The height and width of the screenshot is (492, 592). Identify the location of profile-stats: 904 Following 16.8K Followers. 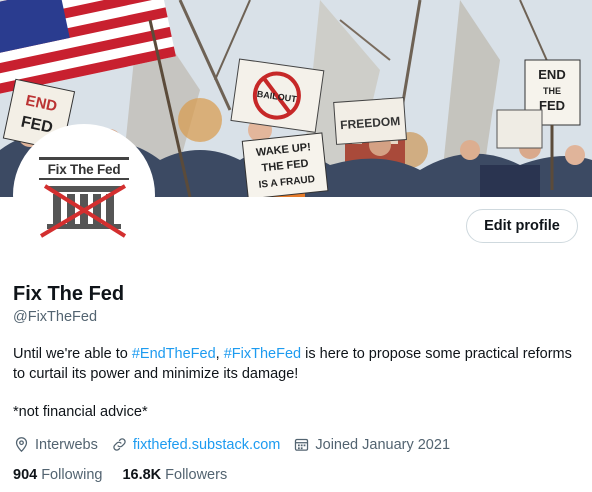
(130, 475).